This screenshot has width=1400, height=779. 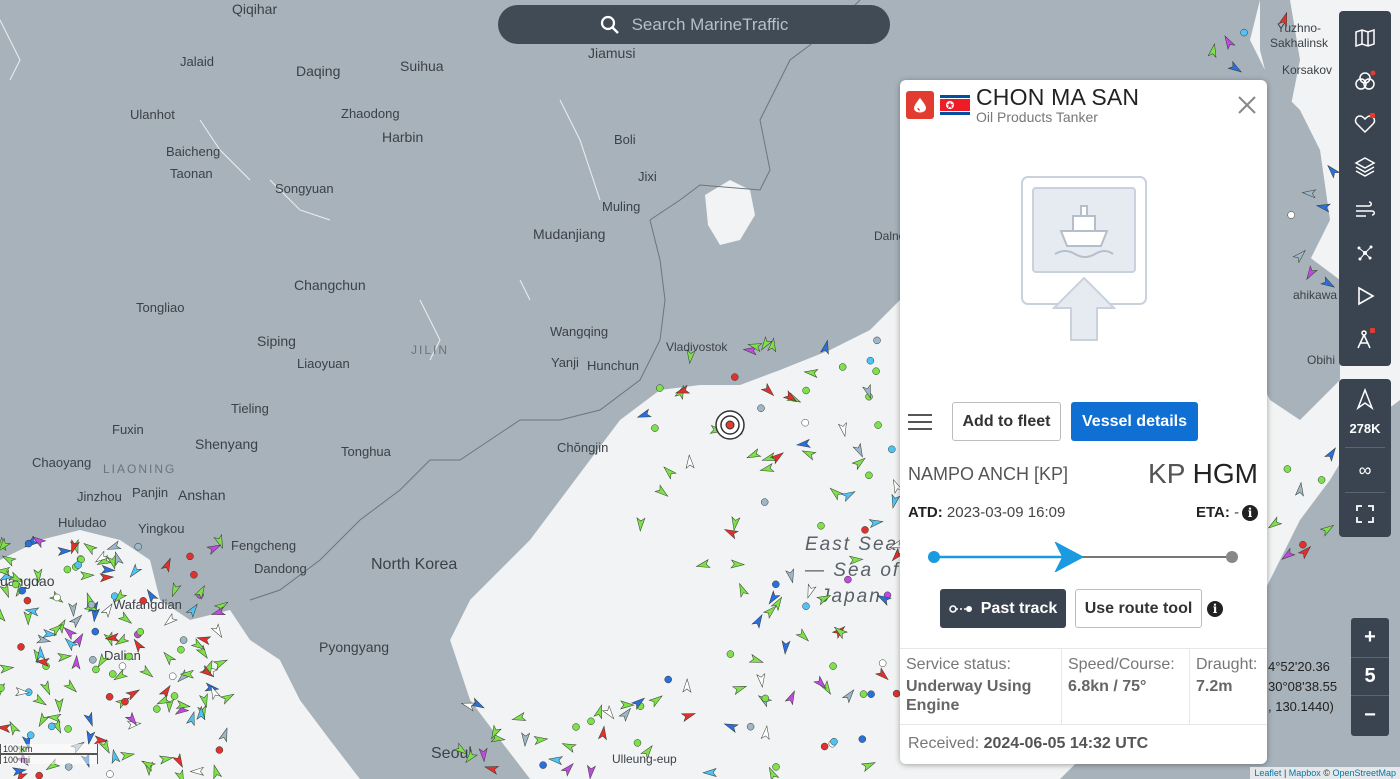 I want to click on leaflet-link: Leaflet, so click(x=1267, y=773).